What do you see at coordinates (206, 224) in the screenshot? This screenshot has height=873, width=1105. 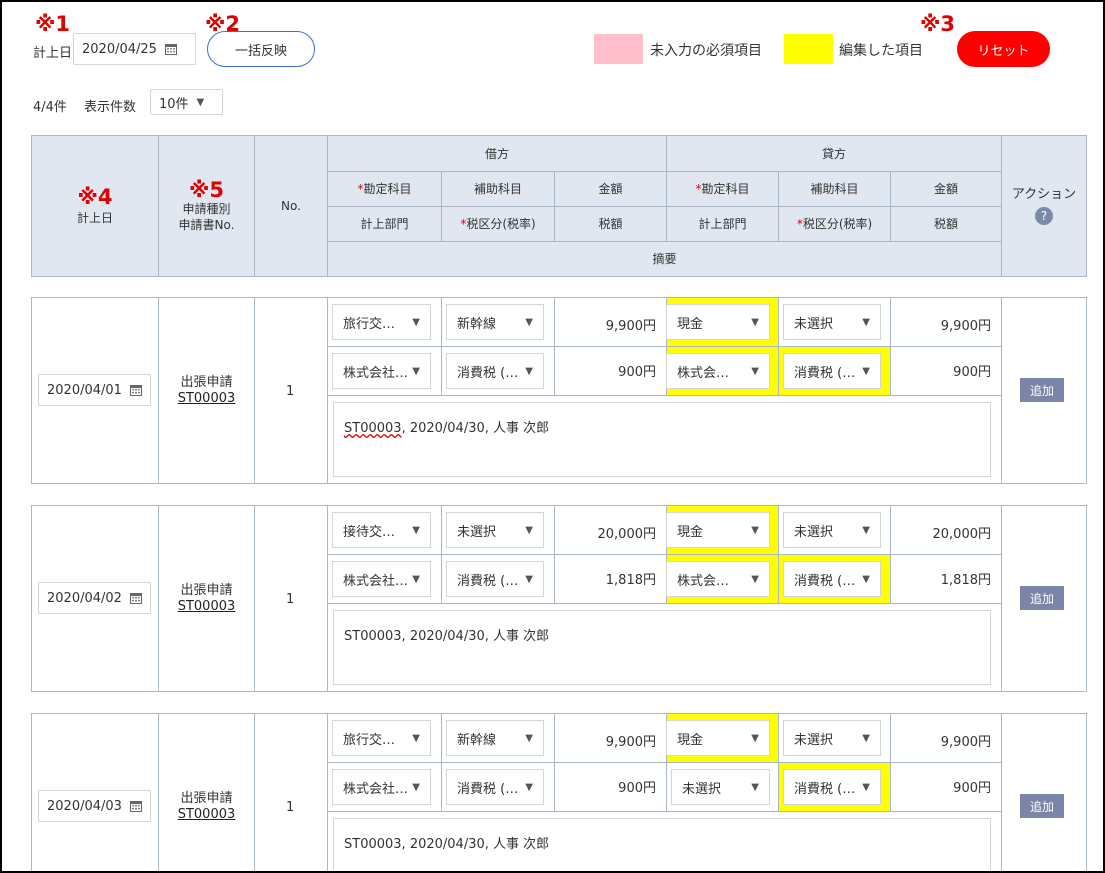 I see `header-app-no-label: 申請書No.` at bounding box center [206, 224].